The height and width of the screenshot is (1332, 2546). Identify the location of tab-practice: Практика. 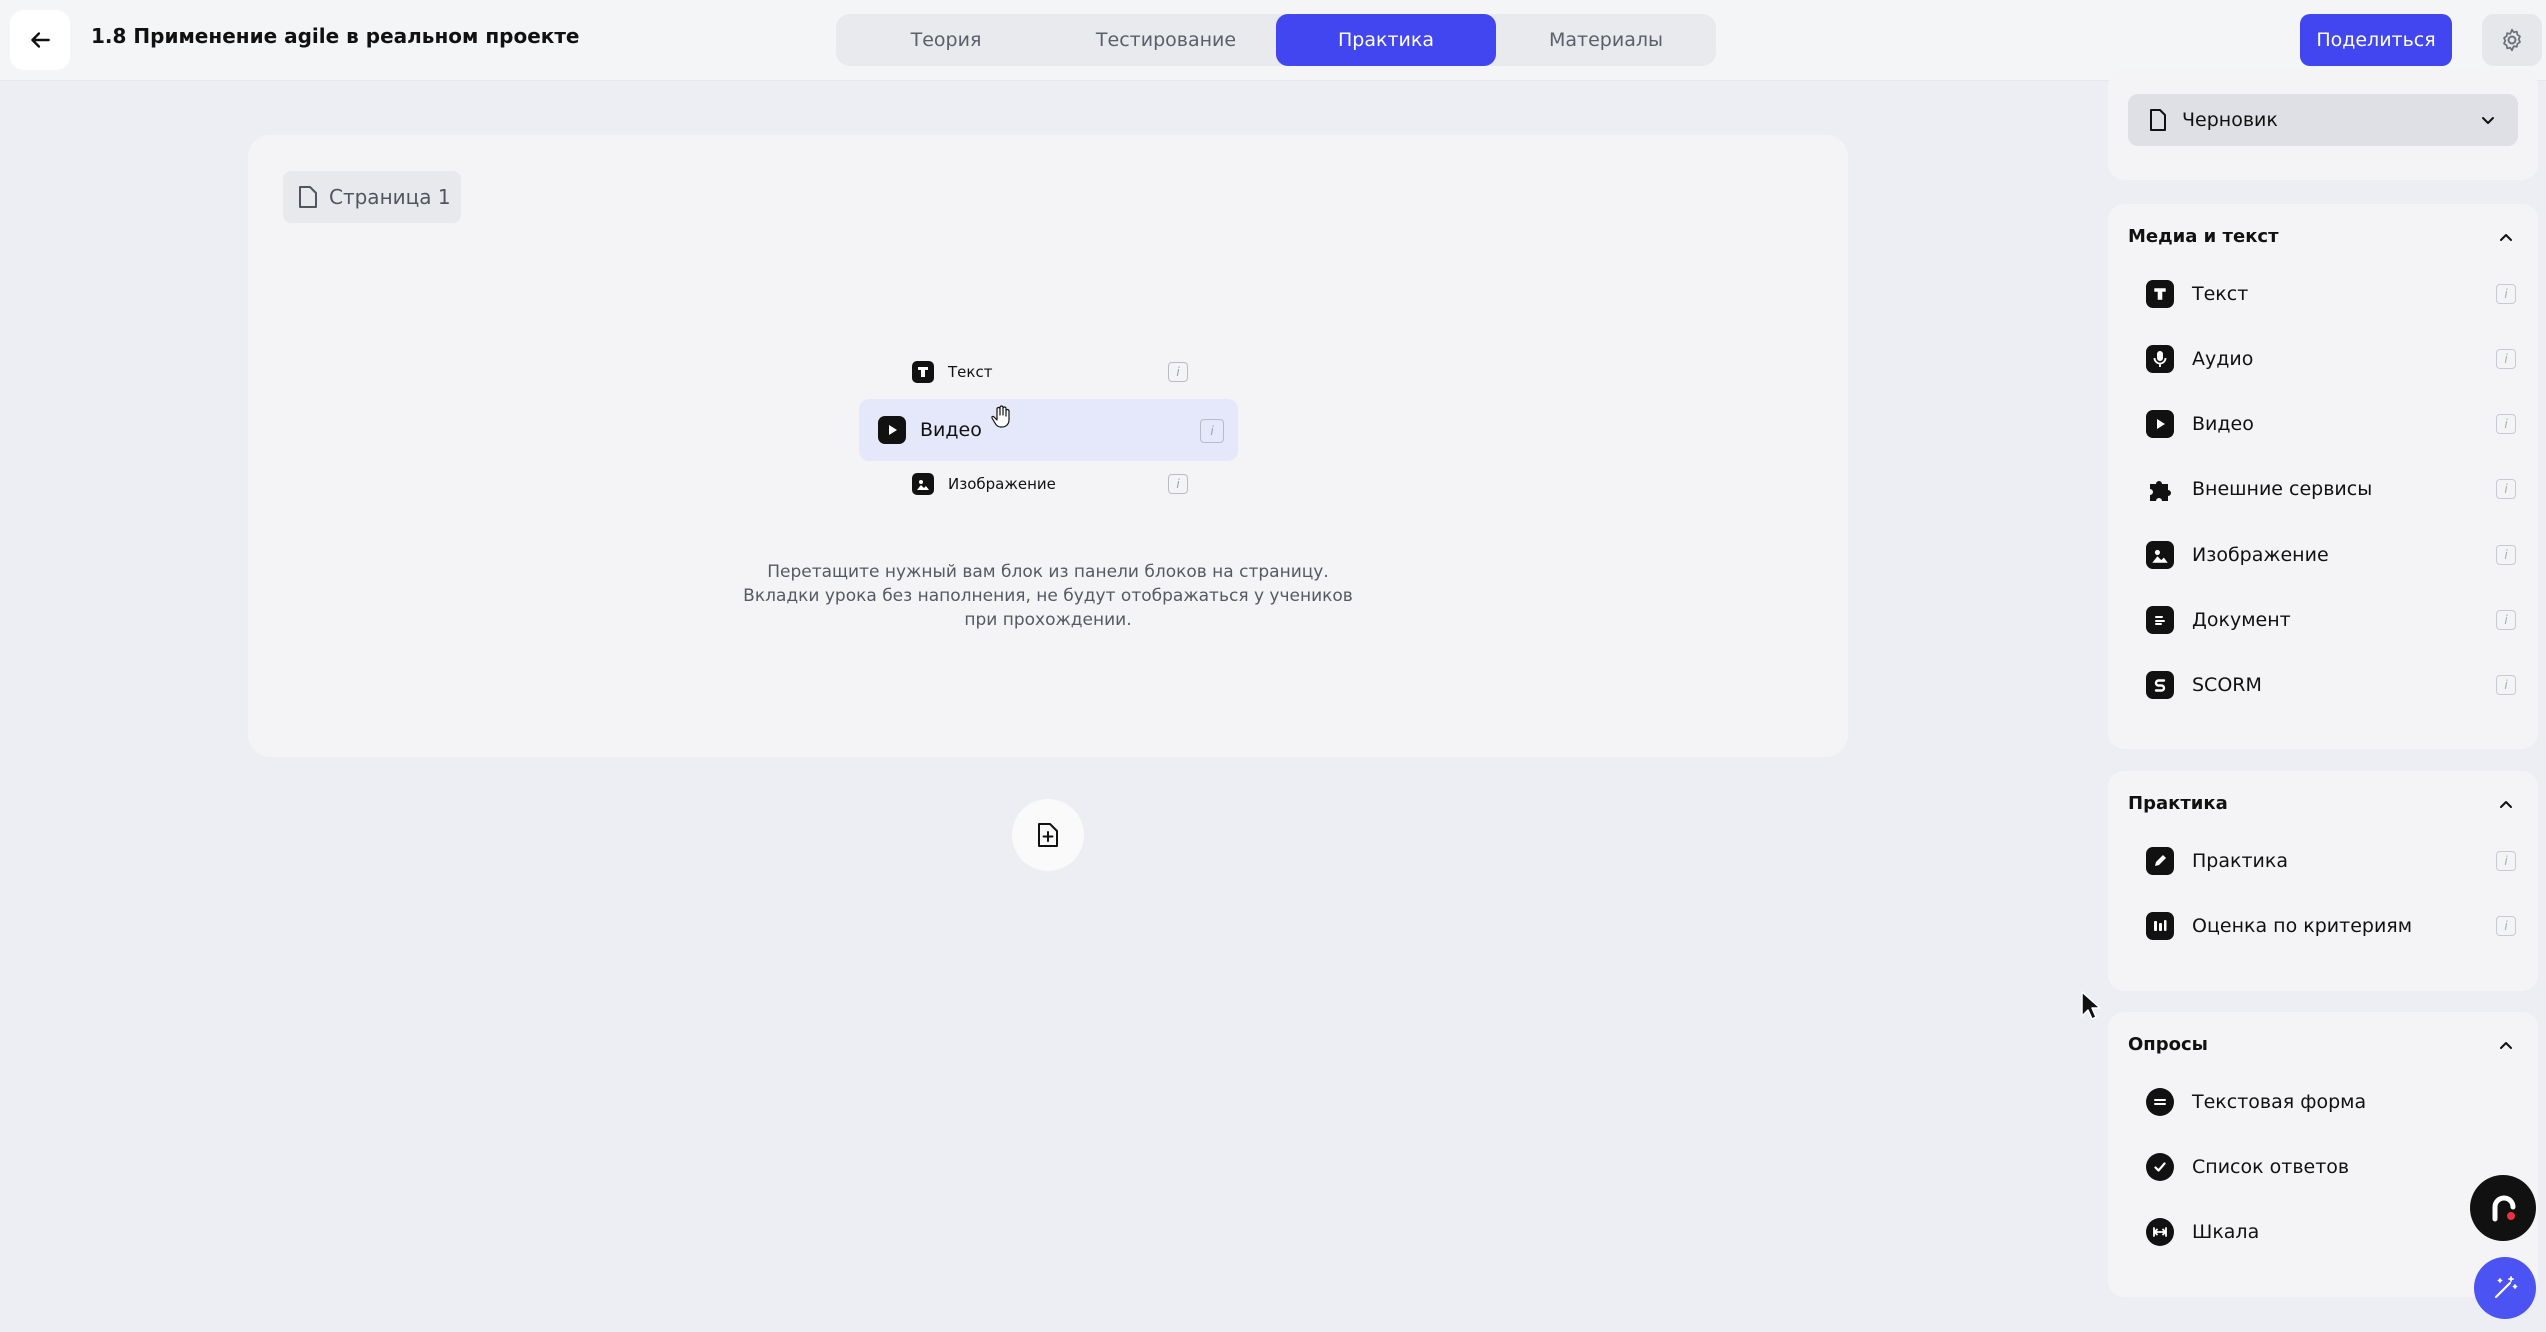
(1386, 40).